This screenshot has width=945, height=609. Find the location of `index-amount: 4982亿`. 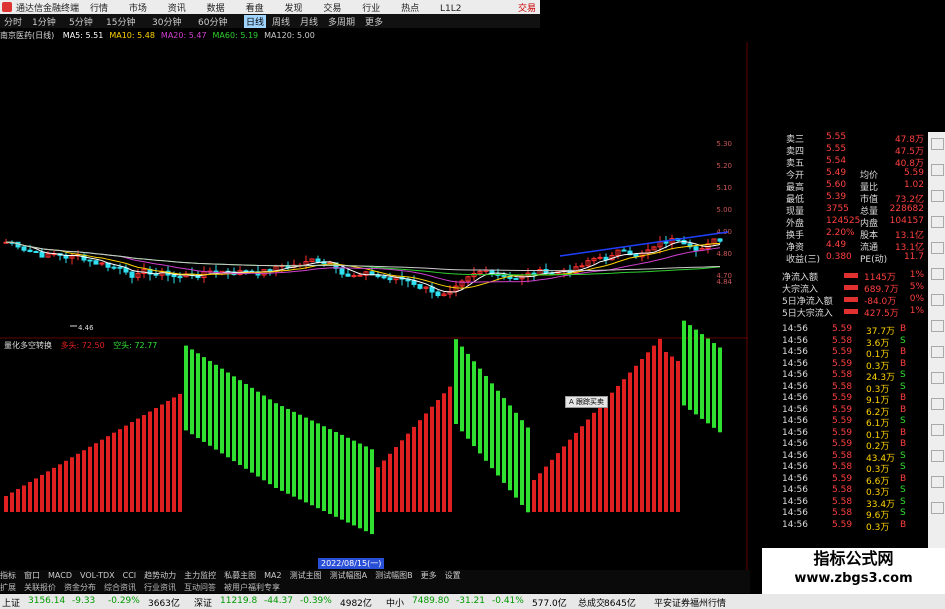

index-amount: 4982亿 is located at coordinates (356, 604).